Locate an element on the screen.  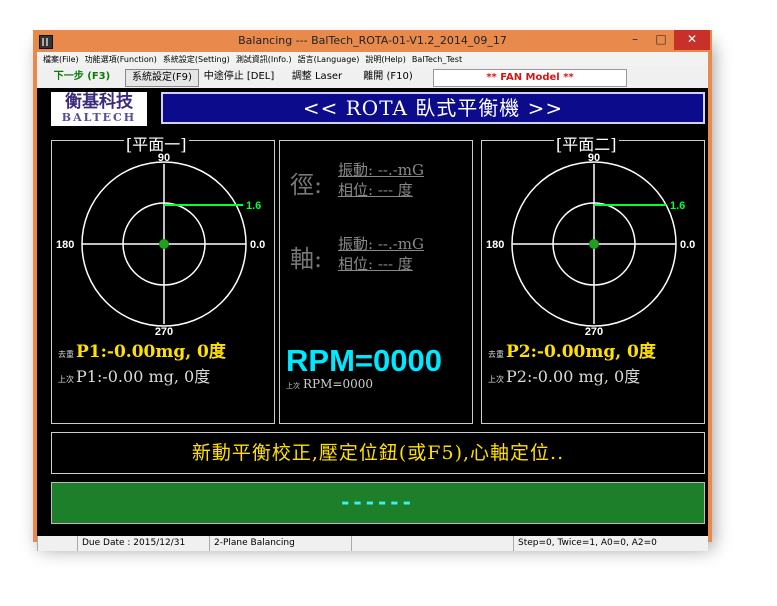
radial-phase: 相位: --- 度 is located at coordinates (375, 190).